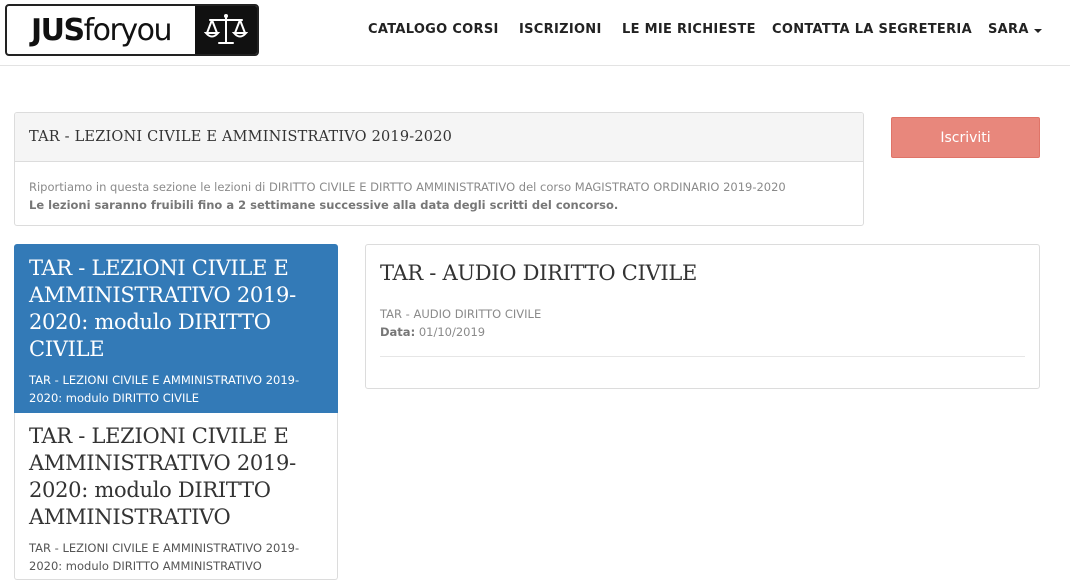  Describe the element at coordinates (702, 356) in the screenshot. I see `divider` at that location.